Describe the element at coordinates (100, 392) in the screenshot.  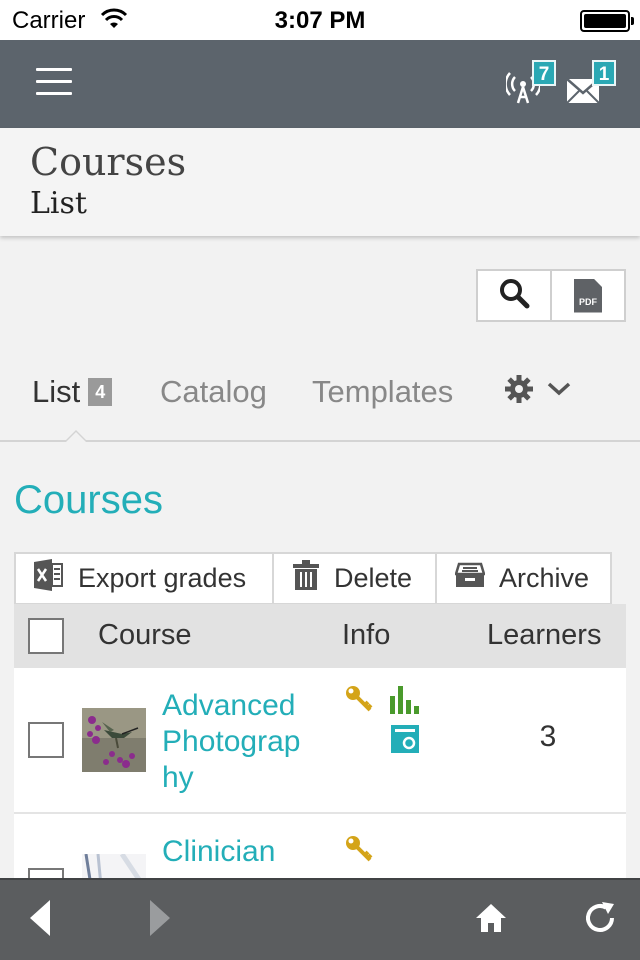
I see `tab-count-badge: 4` at that location.